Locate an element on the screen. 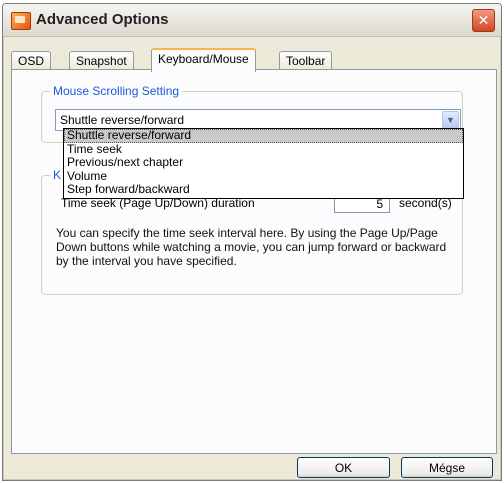  title-bar: Advanced Options ✕ is located at coordinates (252, 20).